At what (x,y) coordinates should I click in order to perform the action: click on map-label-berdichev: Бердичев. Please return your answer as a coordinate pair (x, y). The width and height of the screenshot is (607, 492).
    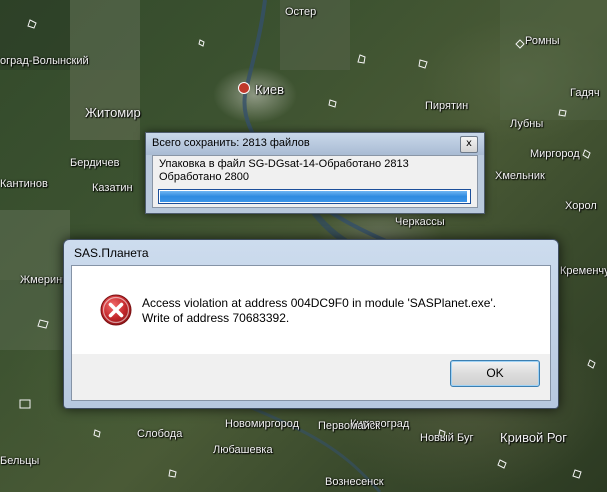
    Looking at the image, I should click on (95, 163).